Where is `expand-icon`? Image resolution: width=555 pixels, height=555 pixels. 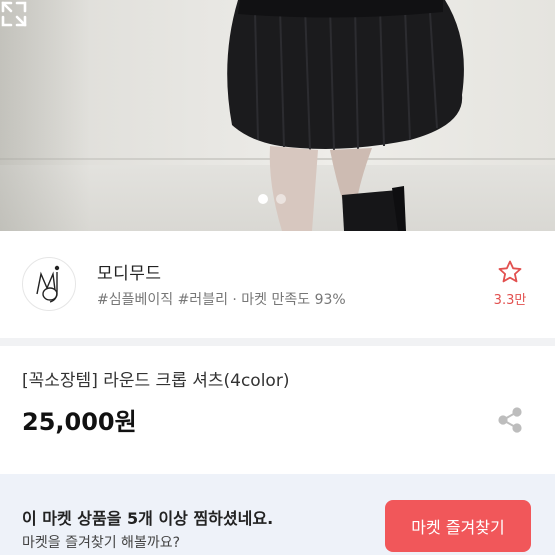
expand-icon is located at coordinates (14, 14).